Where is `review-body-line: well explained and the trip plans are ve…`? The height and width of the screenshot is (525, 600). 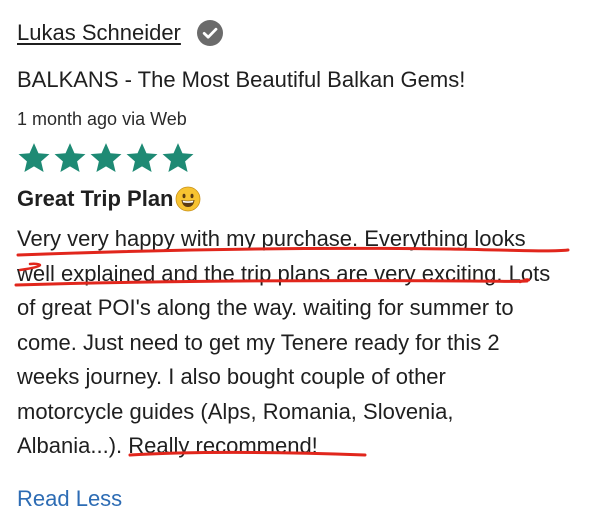 review-body-line: well explained and the trip plans are ve… is located at coordinates (284, 273).